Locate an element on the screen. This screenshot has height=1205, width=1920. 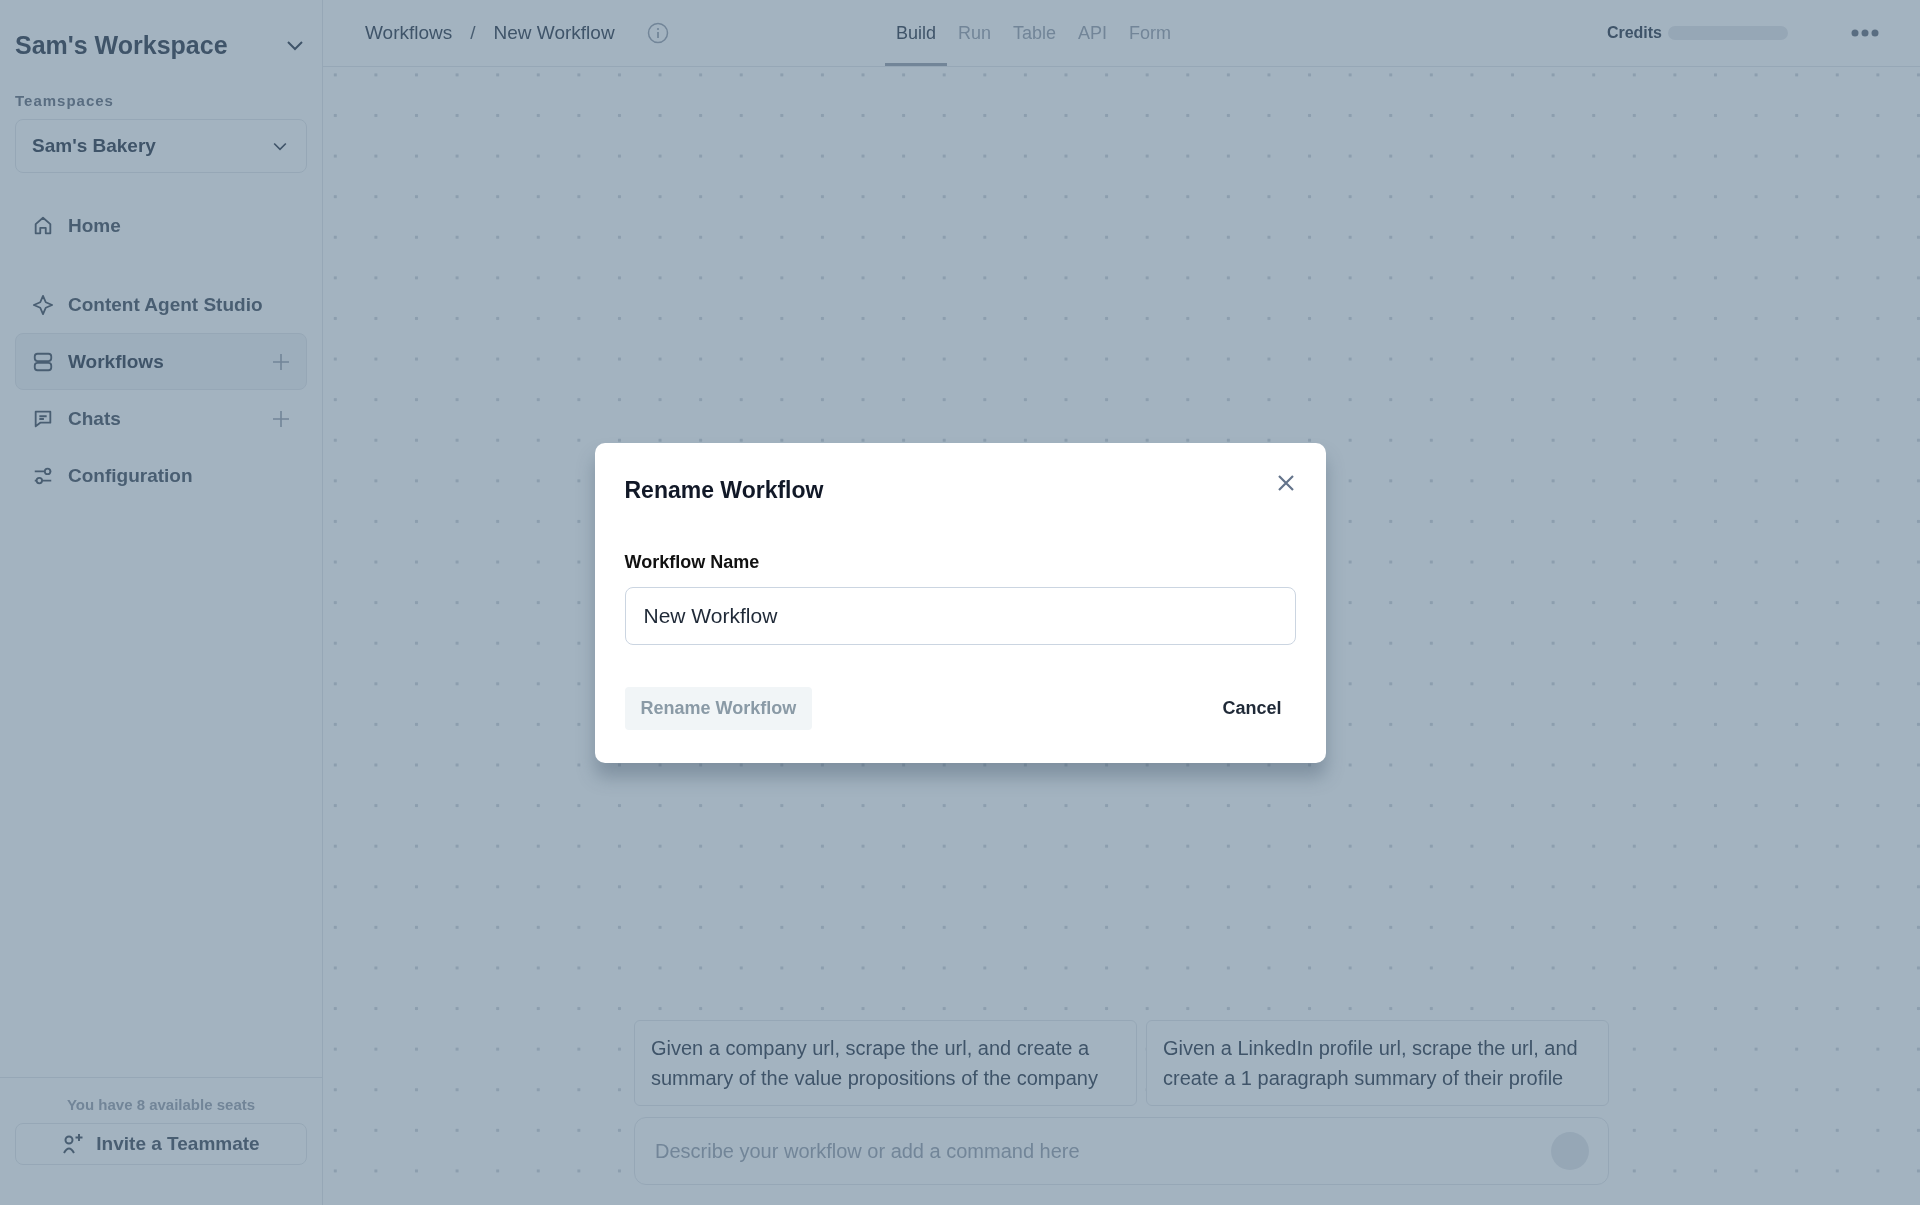
stack-icon is located at coordinates (43, 361).